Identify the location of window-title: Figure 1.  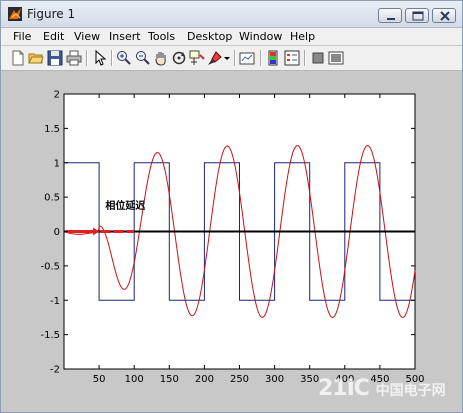
(51, 14).